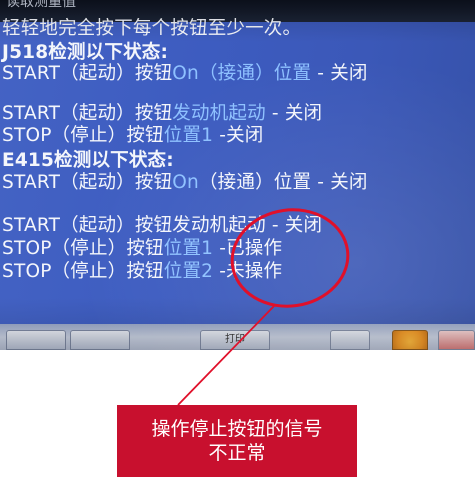 Image resolution: width=475 pixels, height=485 pixels. Describe the element at coordinates (237, 441) in the screenshot. I see `annotation-callout: 操作停止按钮的信号 不正常` at that location.